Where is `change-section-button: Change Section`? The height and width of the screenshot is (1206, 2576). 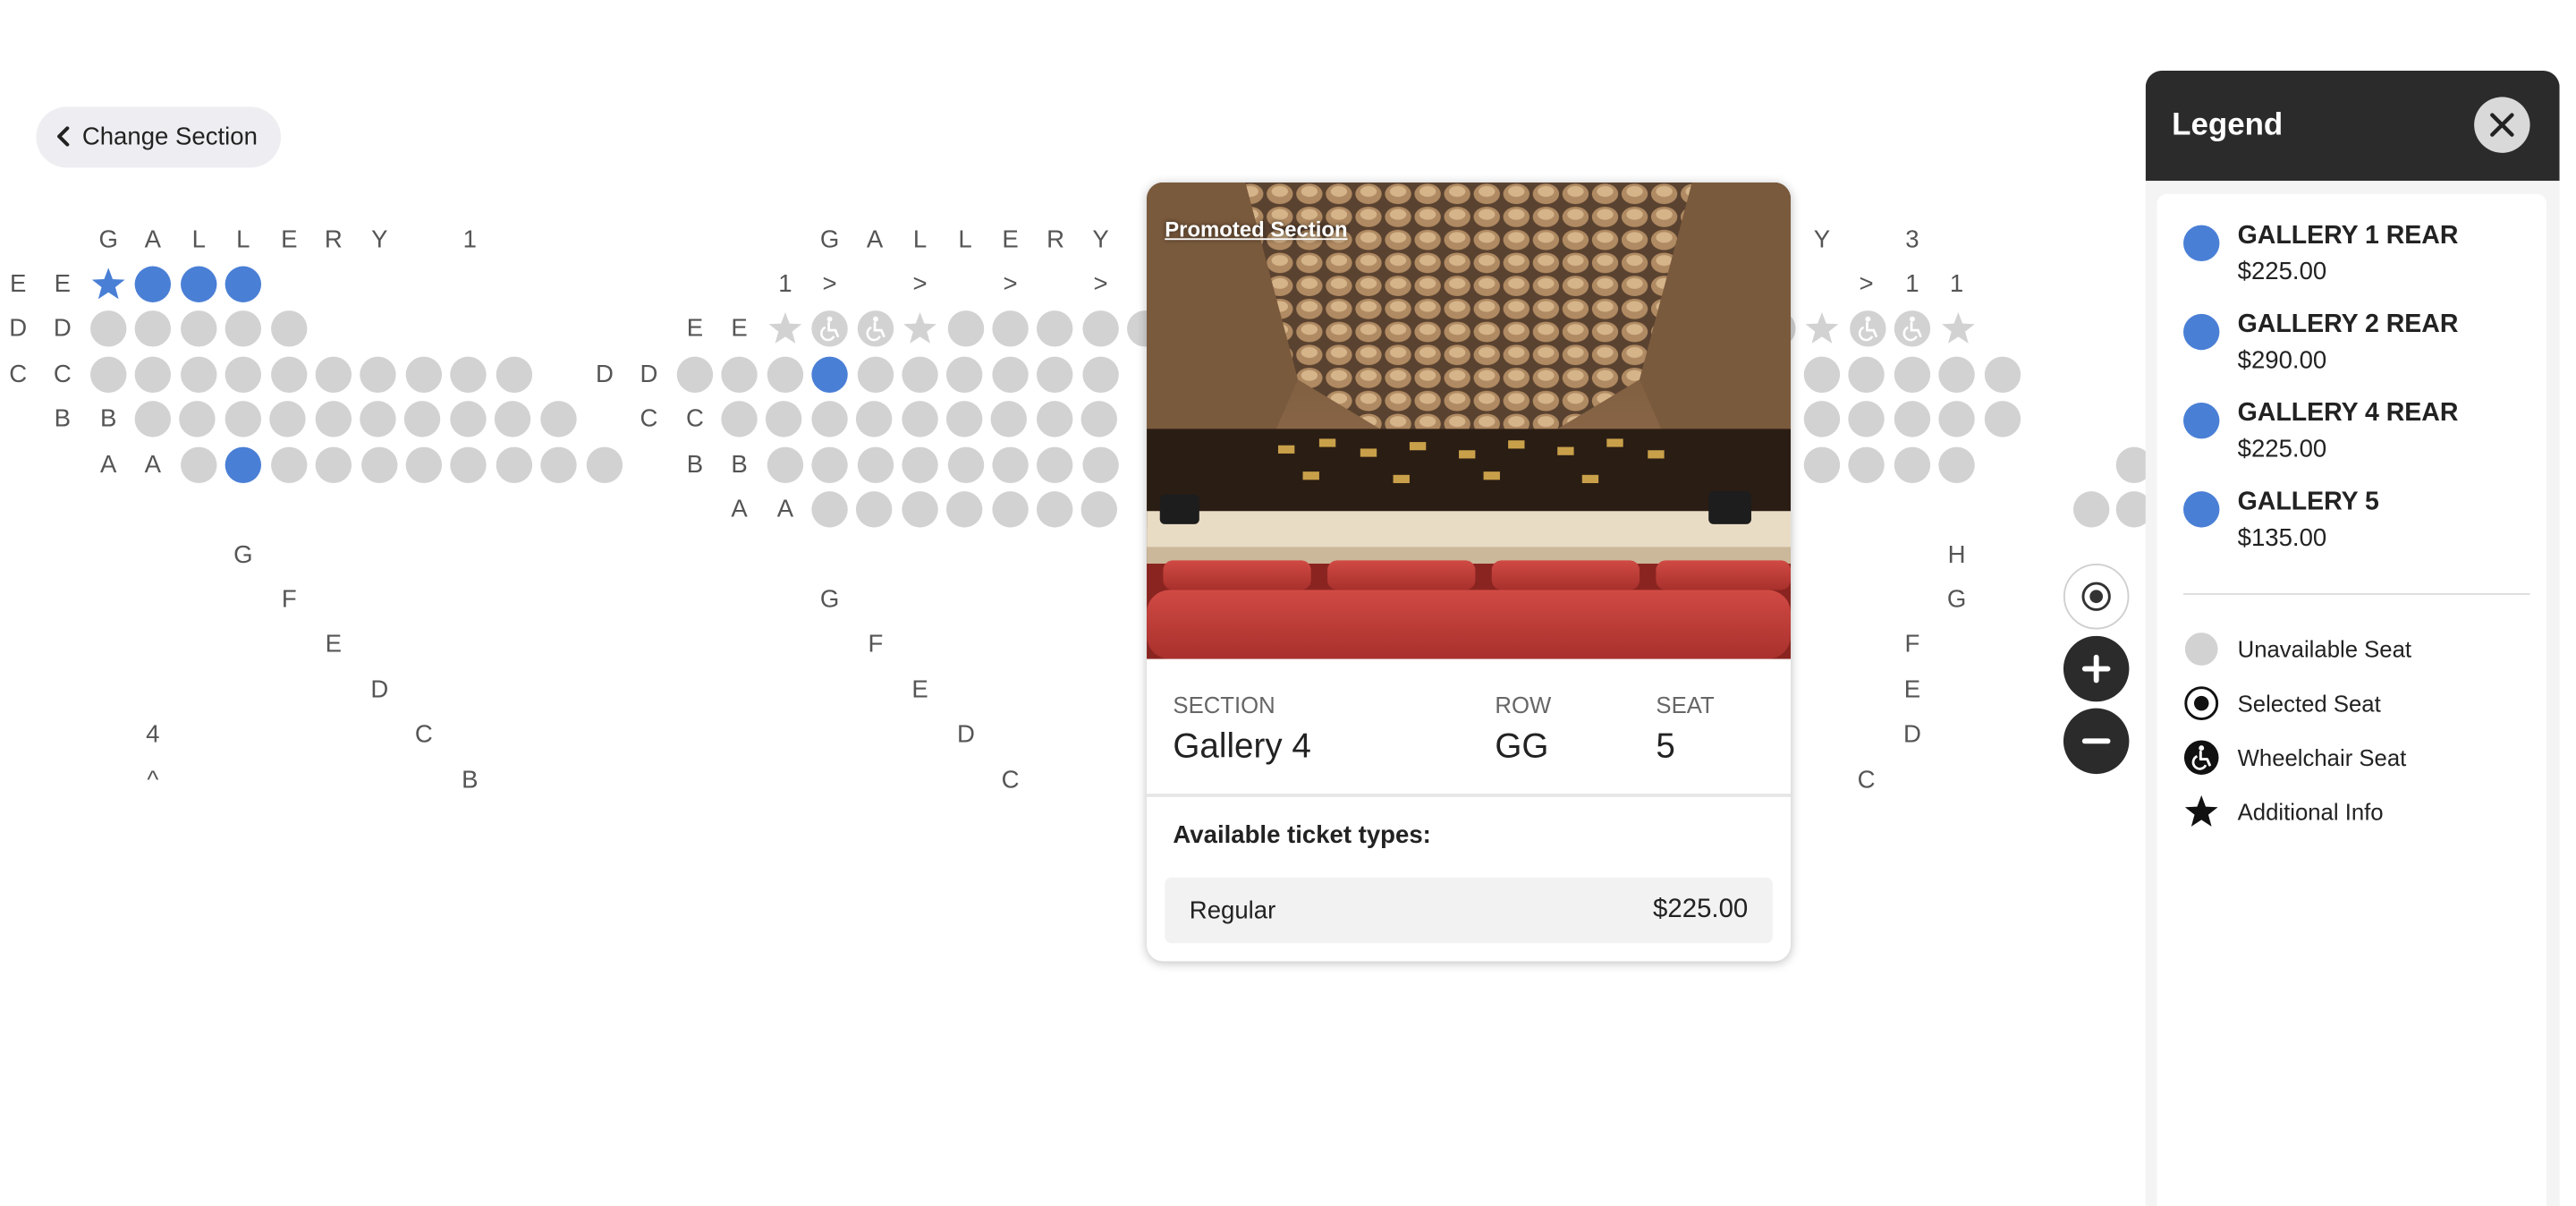
change-section-button: Change Section is located at coordinates (158, 137).